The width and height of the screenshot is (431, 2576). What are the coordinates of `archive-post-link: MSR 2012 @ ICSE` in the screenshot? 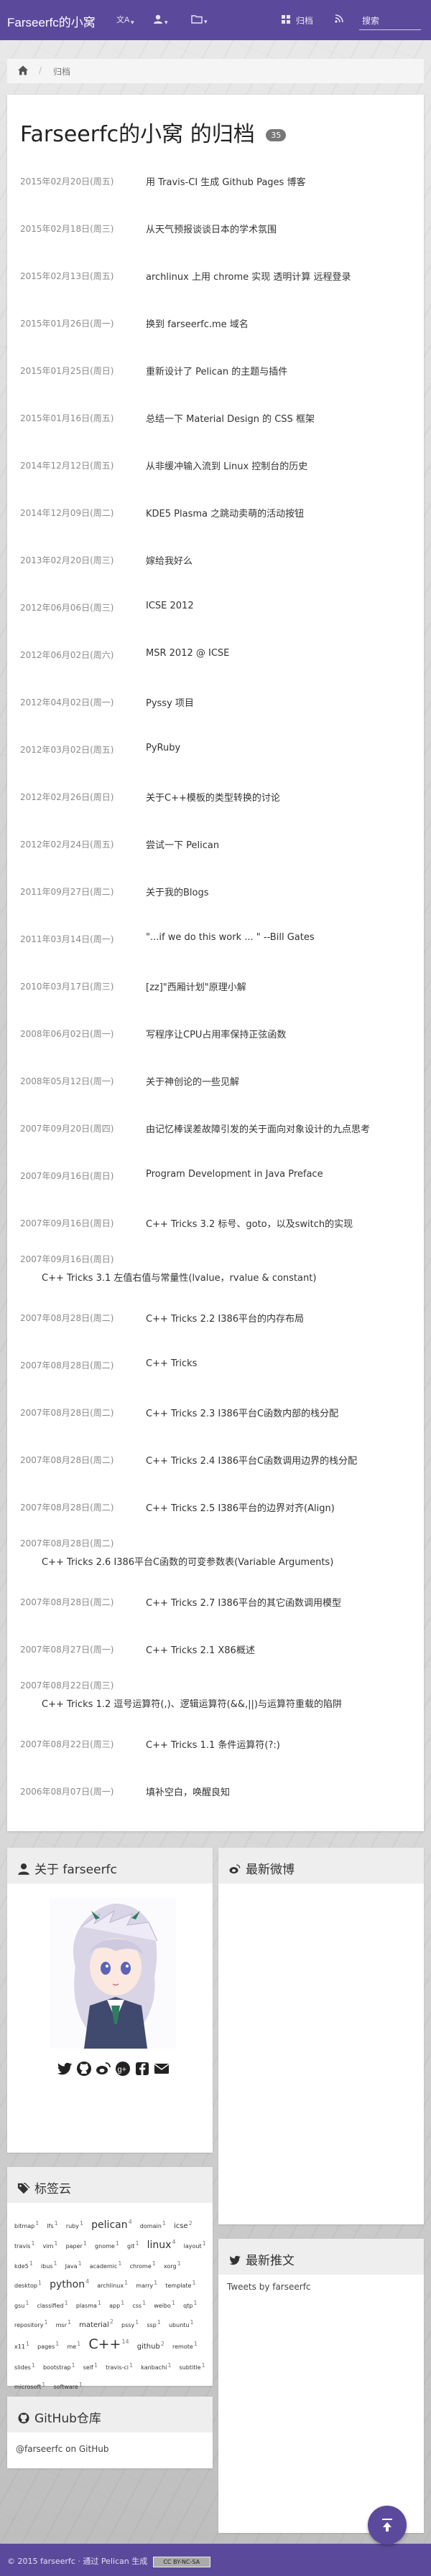 It's located at (187, 653).